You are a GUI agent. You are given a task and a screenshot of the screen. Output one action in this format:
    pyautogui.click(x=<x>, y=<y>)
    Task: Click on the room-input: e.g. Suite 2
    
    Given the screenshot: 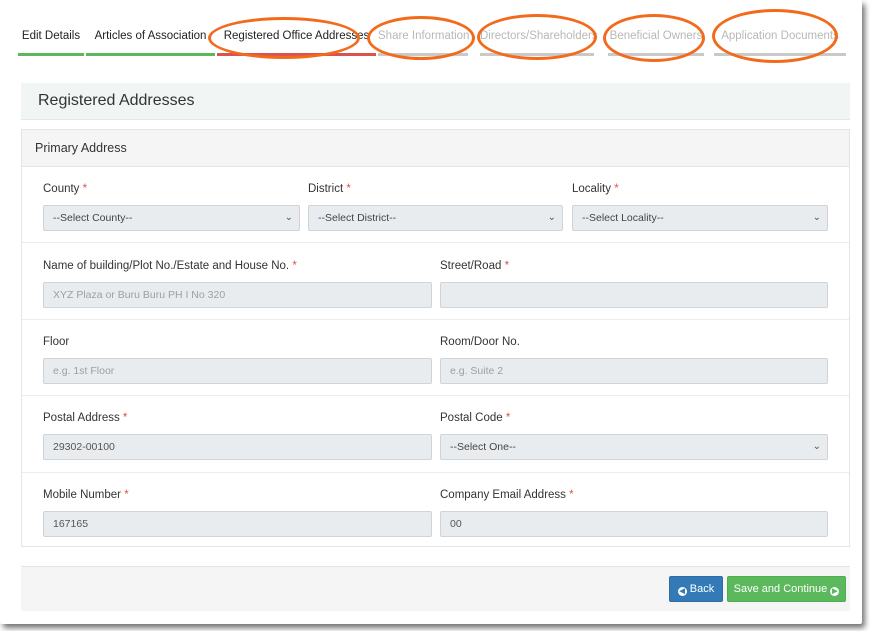 What is the action you would take?
    pyautogui.click(x=634, y=371)
    